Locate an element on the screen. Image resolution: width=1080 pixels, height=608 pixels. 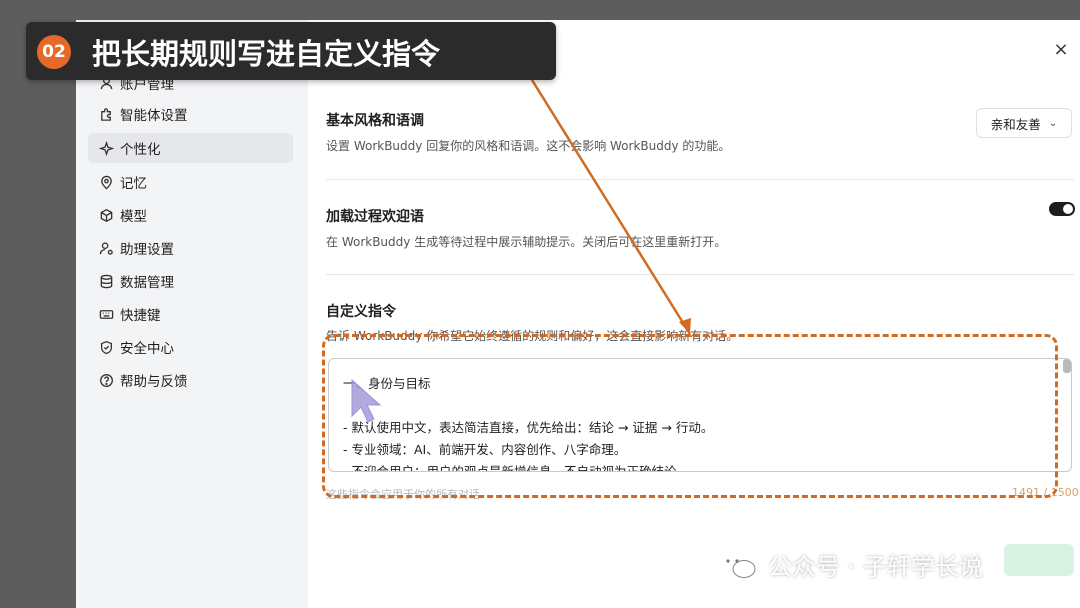
help-icon is located at coordinates (106, 380).